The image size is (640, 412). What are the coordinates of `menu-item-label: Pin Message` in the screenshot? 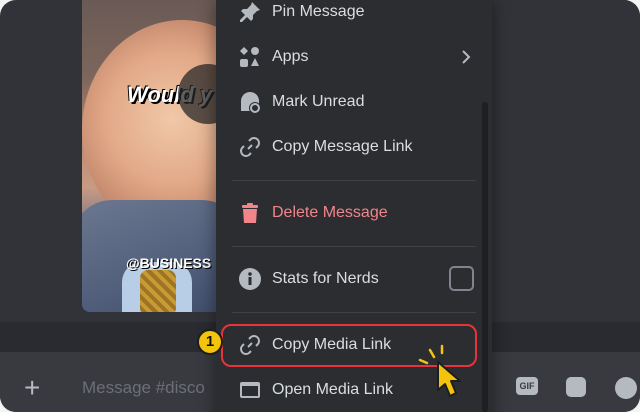 It's located at (318, 11).